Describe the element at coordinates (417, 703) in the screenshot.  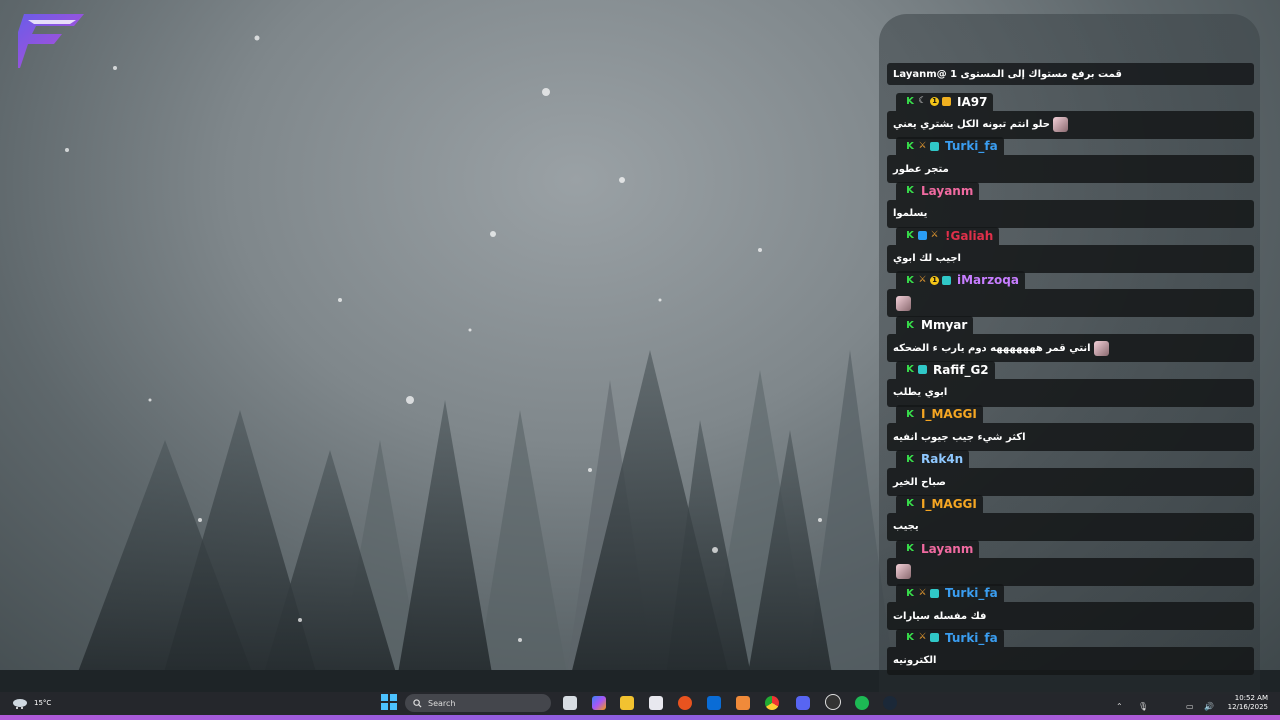
I see `search-icon` at that location.